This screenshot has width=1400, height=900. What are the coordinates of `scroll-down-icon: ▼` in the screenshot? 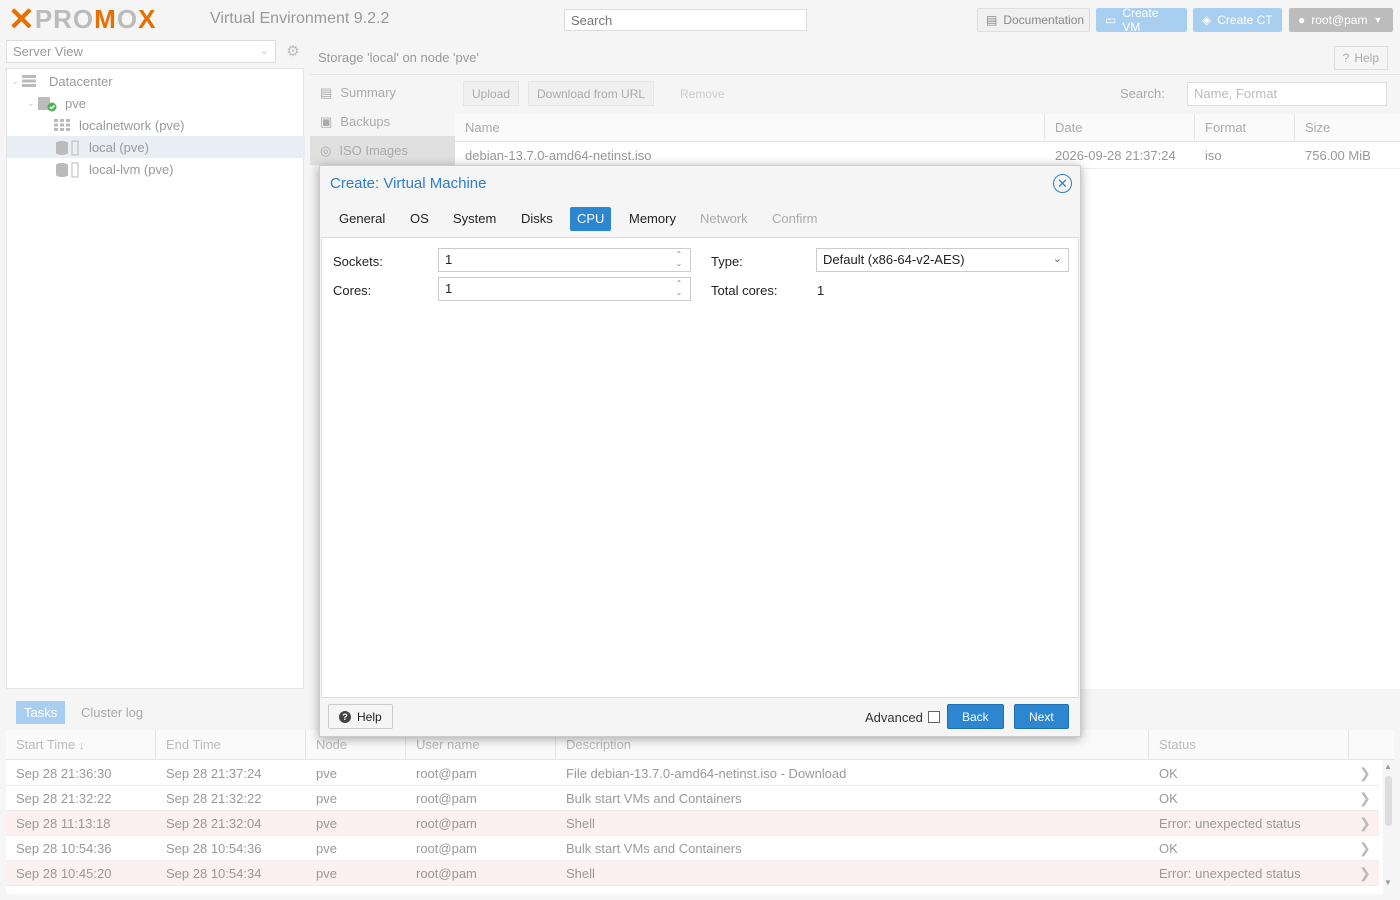 It's located at (1388, 882).